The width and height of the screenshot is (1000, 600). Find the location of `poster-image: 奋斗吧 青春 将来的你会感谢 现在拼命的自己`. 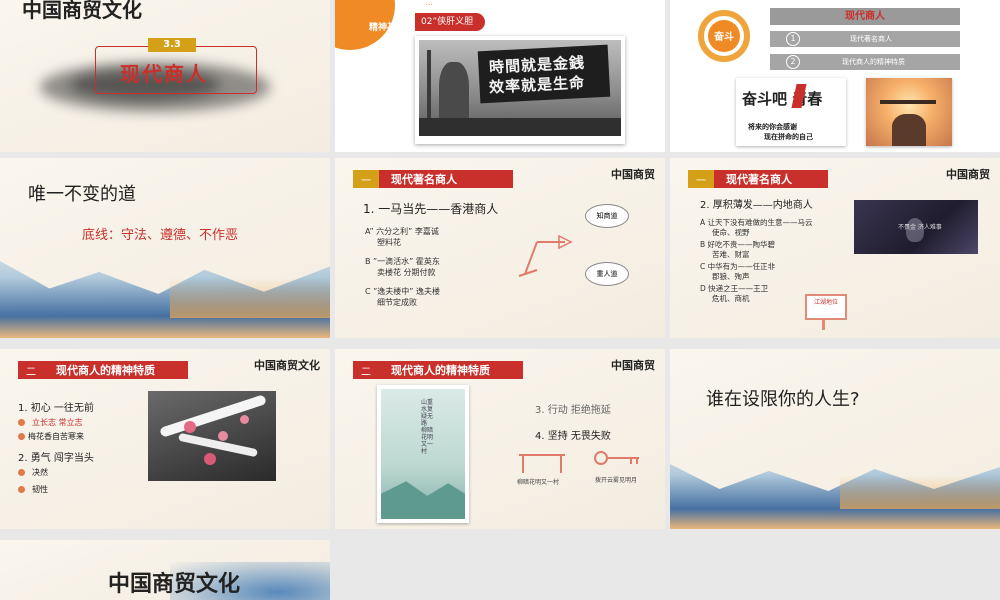

poster-image: 奋斗吧 青春 将来的你会感谢 现在拼命的自己 is located at coordinates (791, 112).